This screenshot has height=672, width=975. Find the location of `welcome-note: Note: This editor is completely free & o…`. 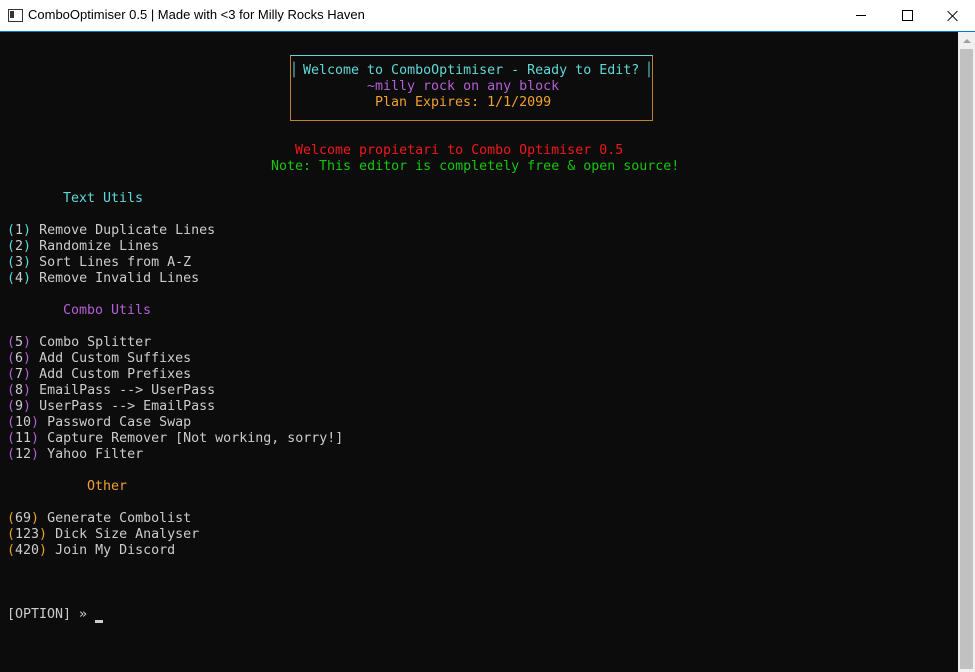

welcome-note: Note: This editor is completely free & o… is located at coordinates (475, 166).